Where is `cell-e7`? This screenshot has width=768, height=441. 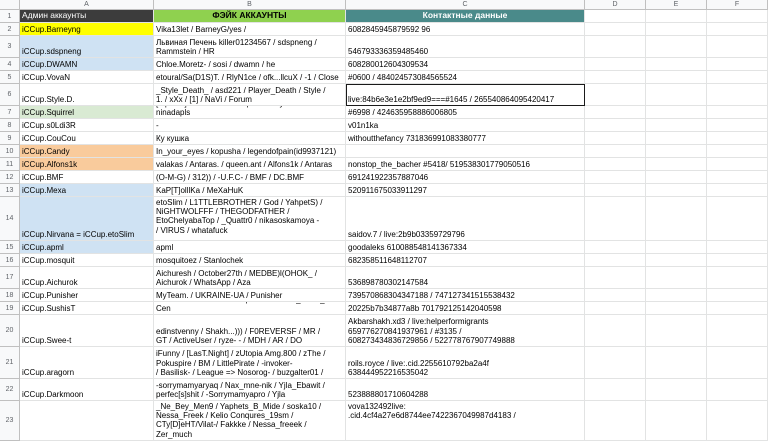 cell-e7 is located at coordinates (676, 112).